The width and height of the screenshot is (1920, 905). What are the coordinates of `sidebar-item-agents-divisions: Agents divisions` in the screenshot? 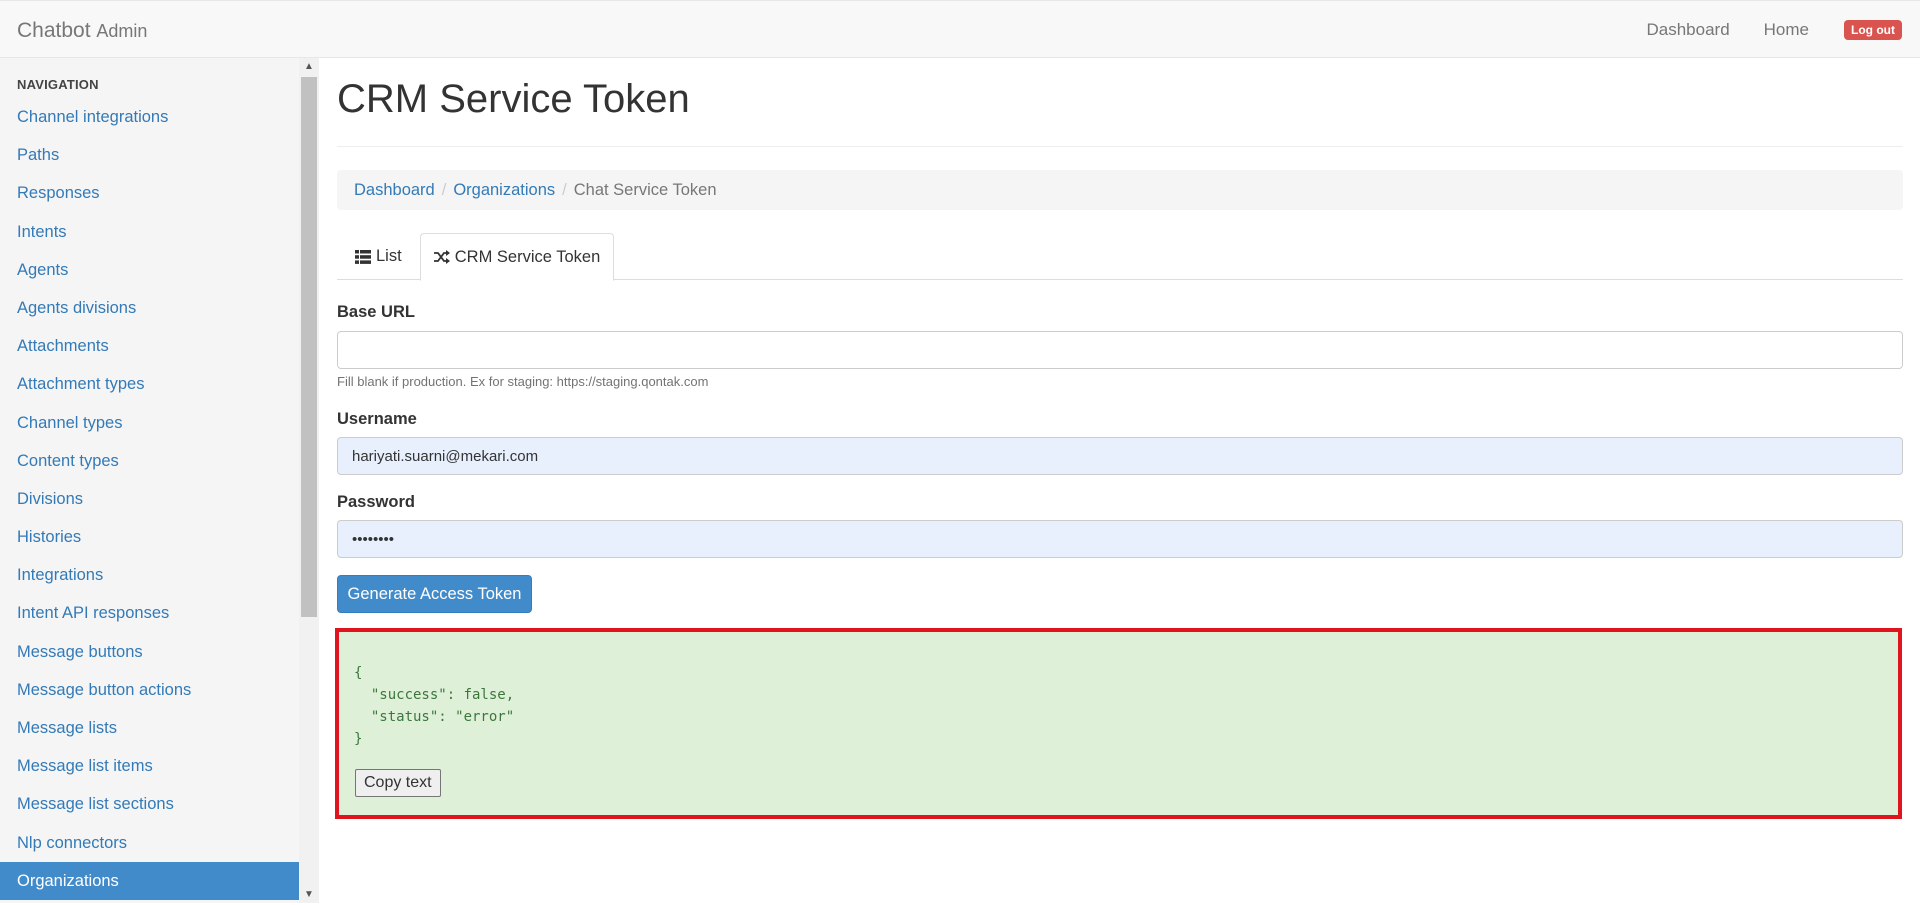 It's located at (149, 308).